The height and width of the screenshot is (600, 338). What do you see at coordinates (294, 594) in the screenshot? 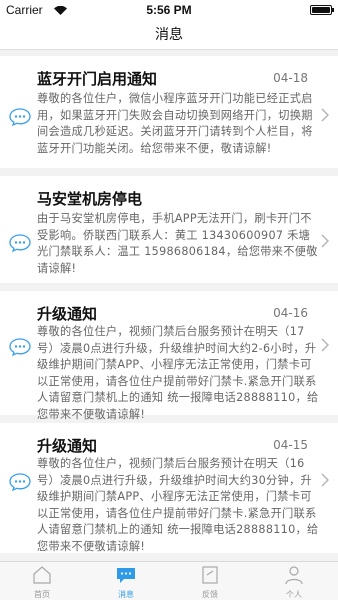
I see `tab-label: 个人` at bounding box center [294, 594].